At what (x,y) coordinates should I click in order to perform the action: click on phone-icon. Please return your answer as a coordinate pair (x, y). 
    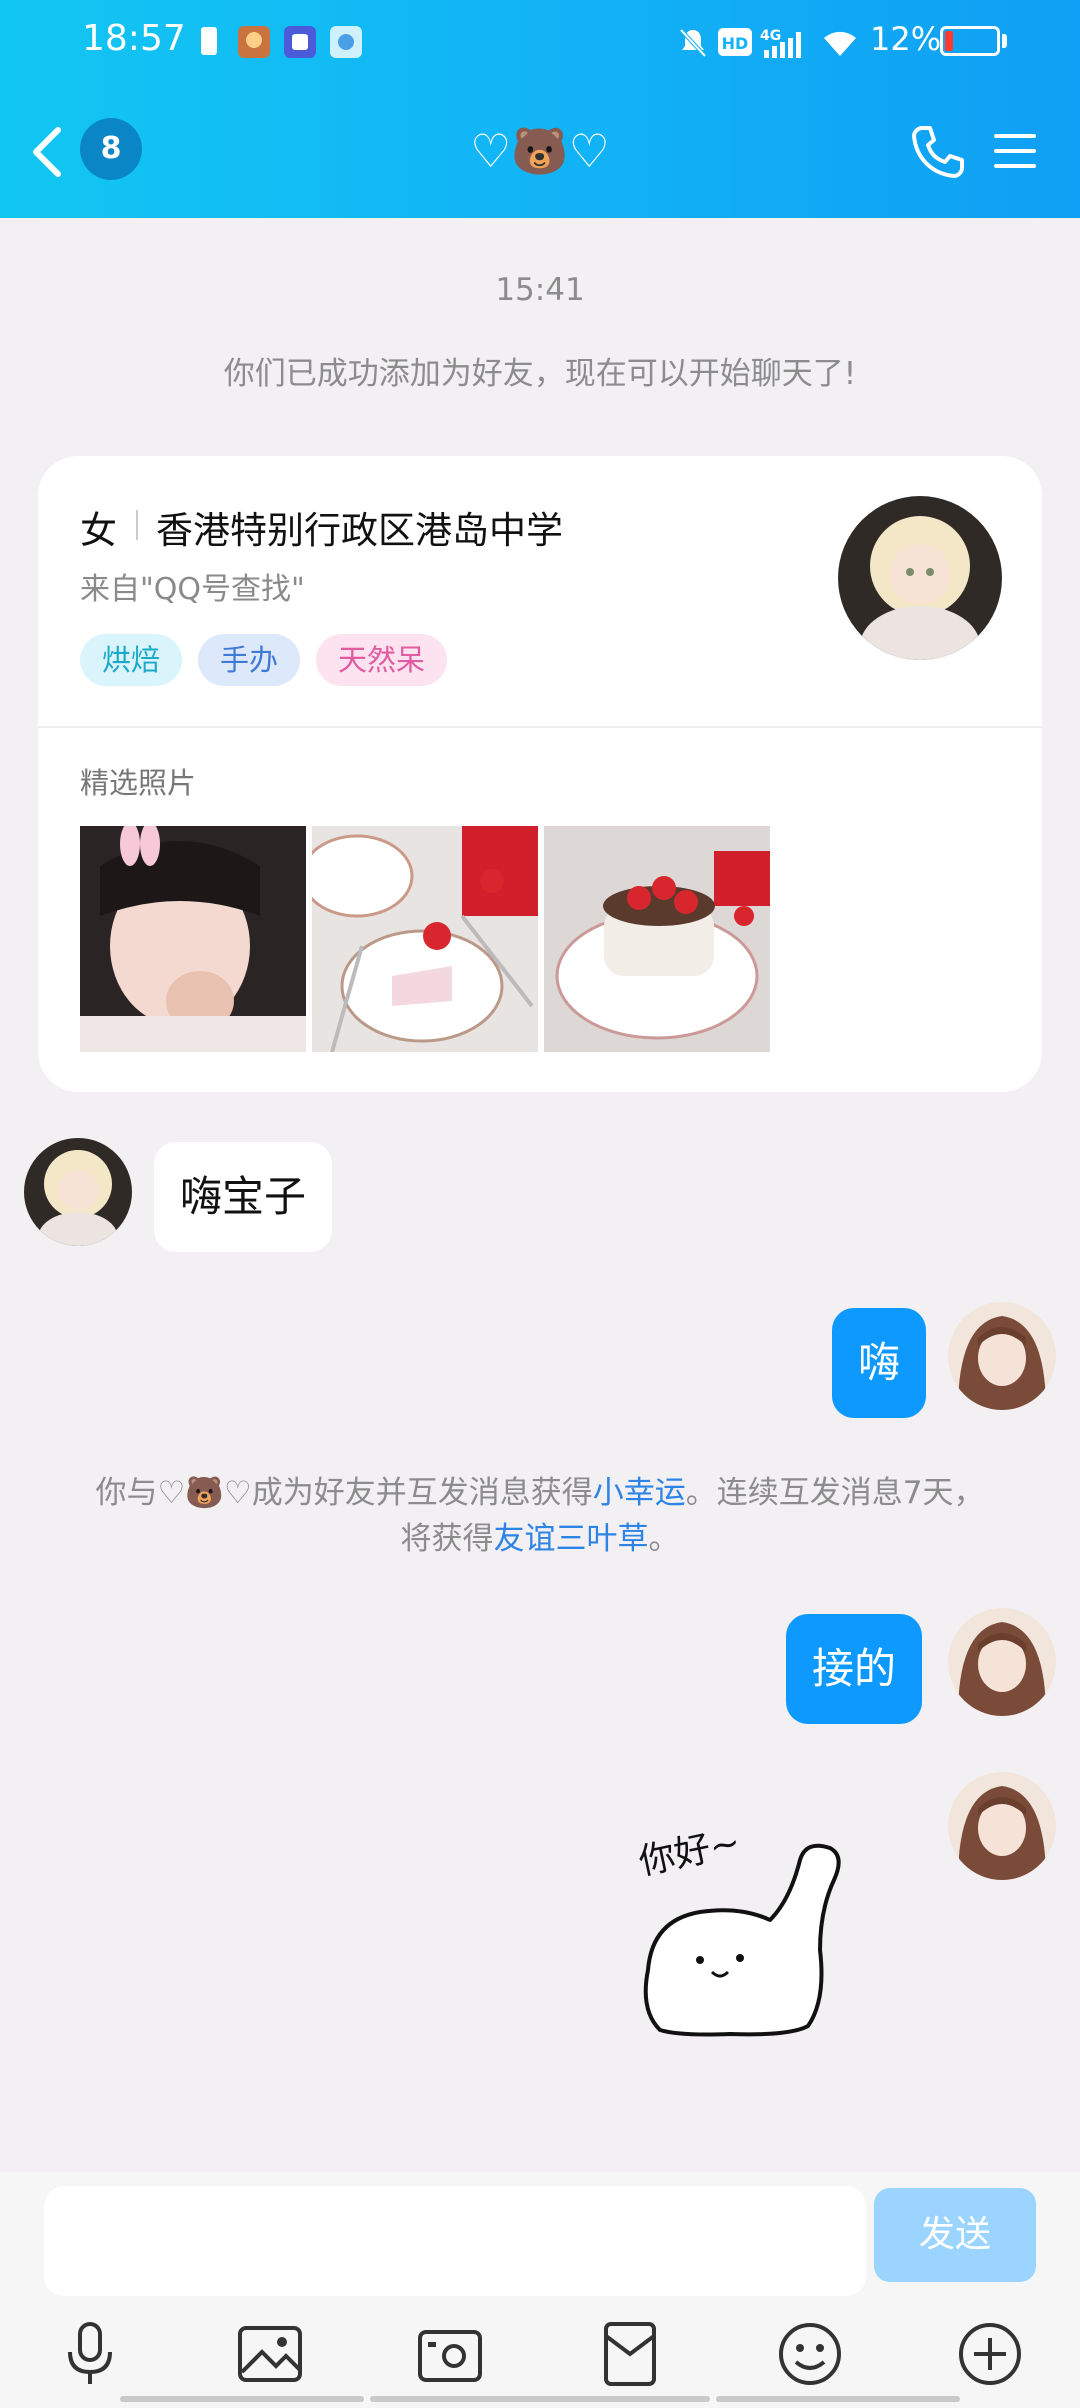
    Looking at the image, I should click on (938, 152).